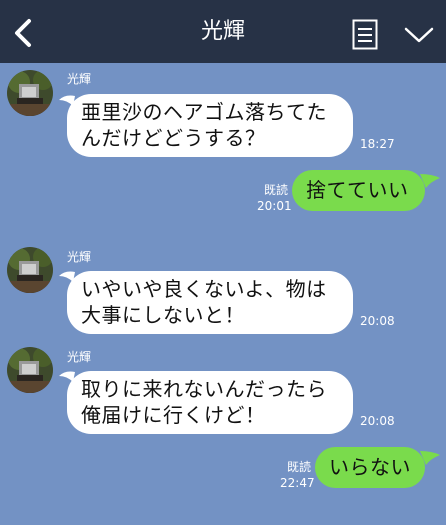 The width and height of the screenshot is (446, 525). I want to click on back-button, so click(23, 33).